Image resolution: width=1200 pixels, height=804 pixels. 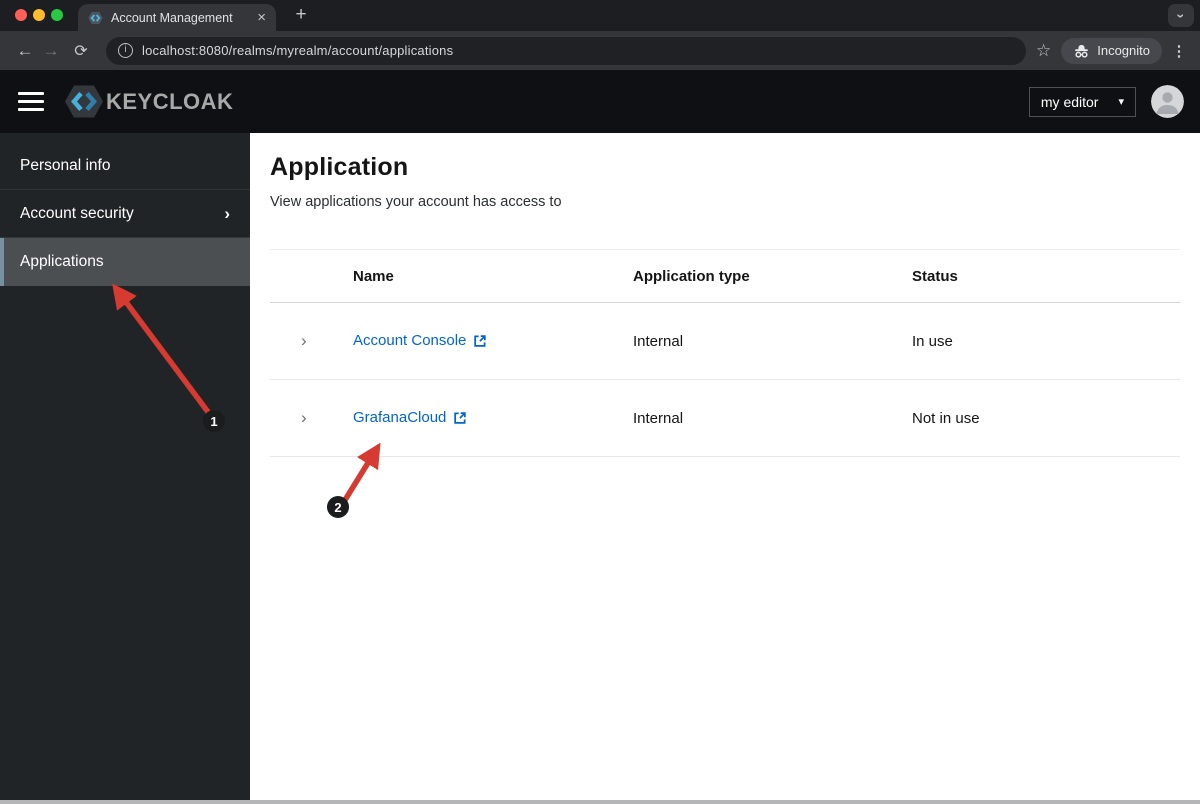 I want to click on browser-menu-icon: ⋮, so click(x=1179, y=51).